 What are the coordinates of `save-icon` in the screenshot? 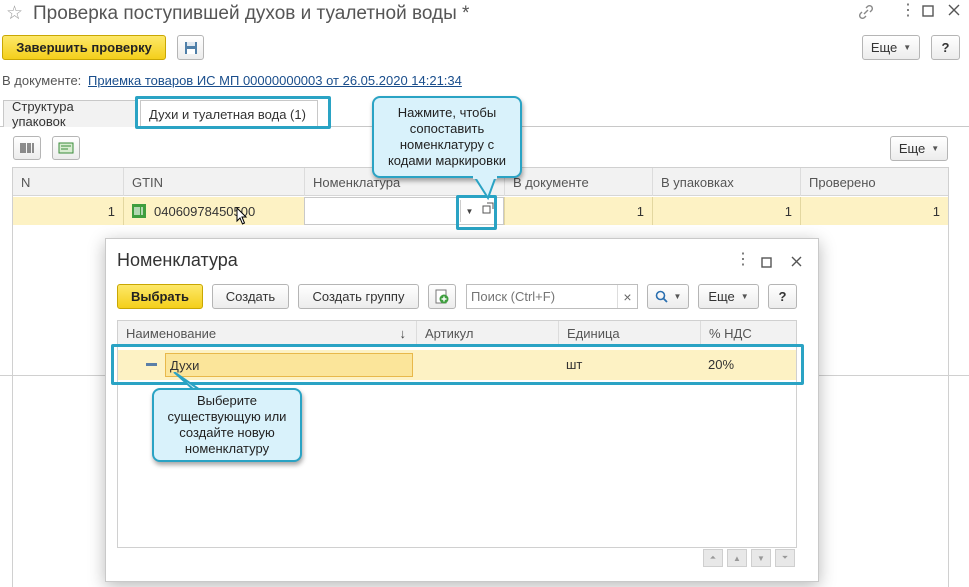 It's located at (190, 47).